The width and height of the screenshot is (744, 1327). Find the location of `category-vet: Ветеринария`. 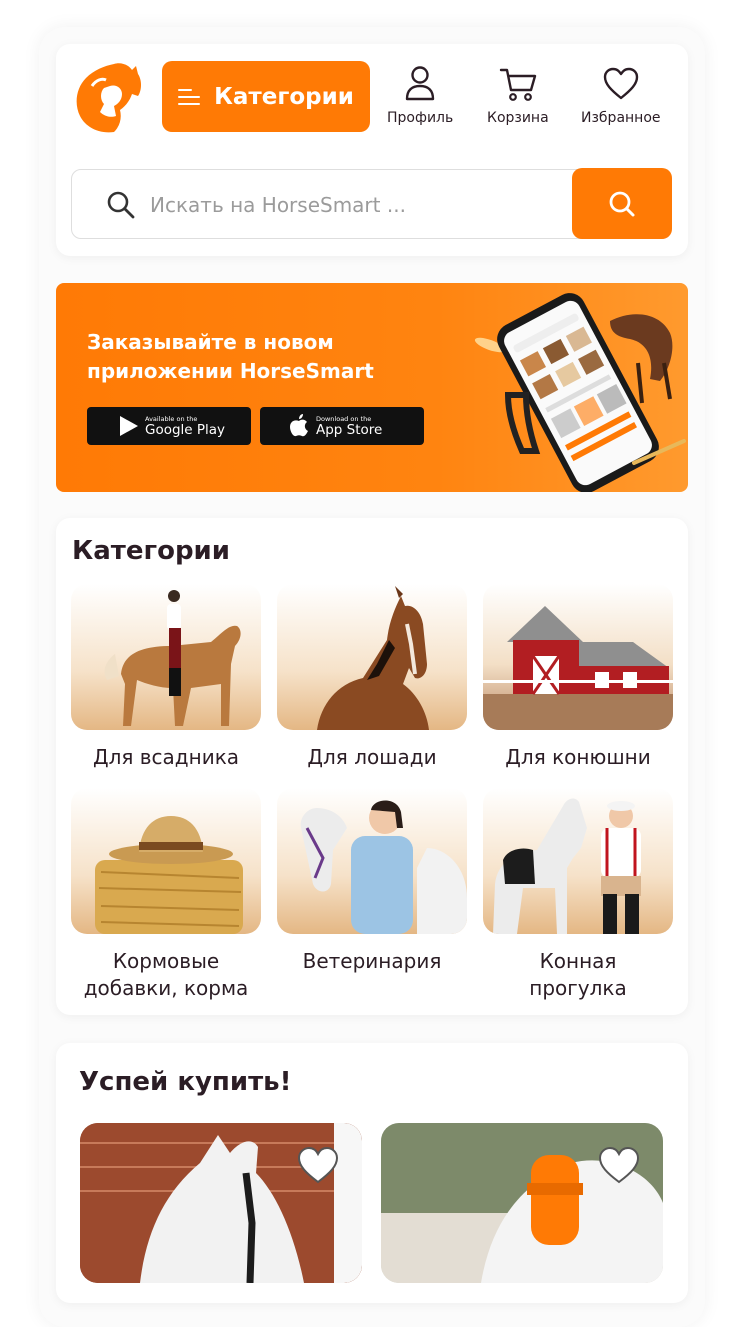

category-vet: Ветеринария is located at coordinates (372, 881).